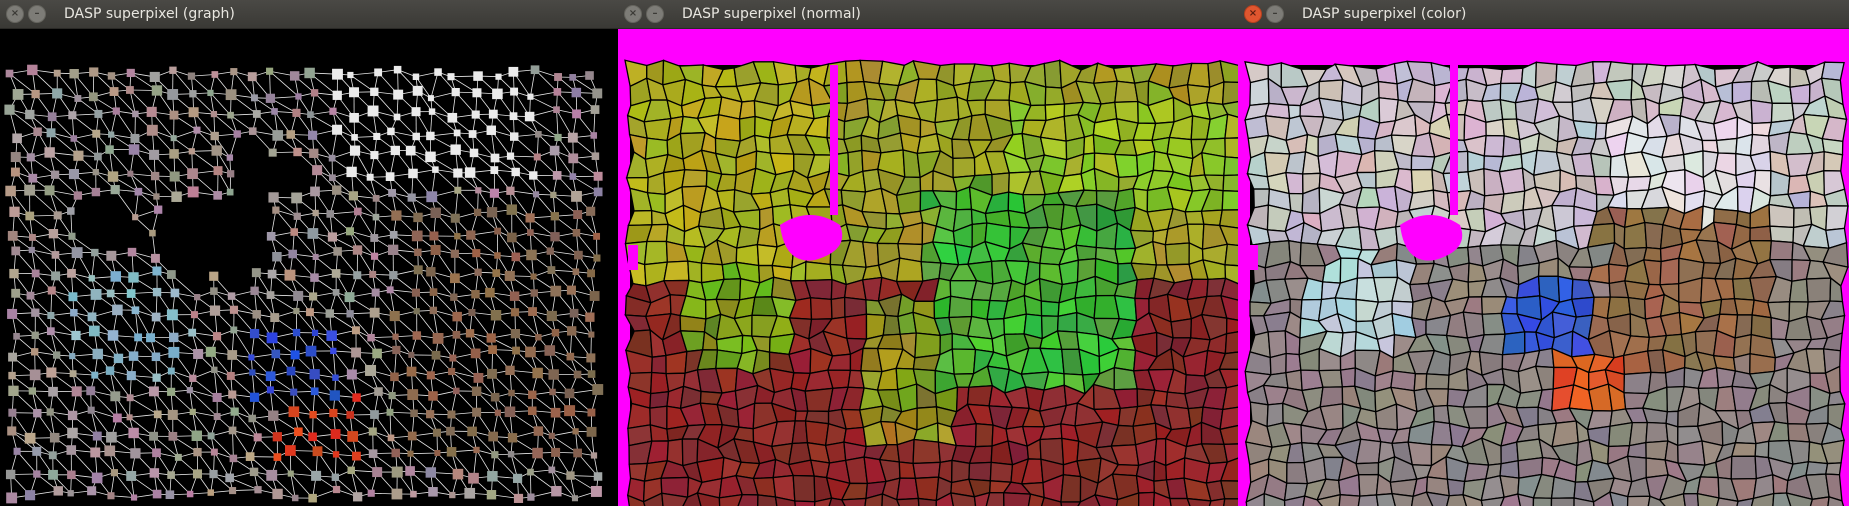  What do you see at coordinates (928, 14) in the screenshot?
I see `title-bar: × – DASP superpixel (normal)` at bounding box center [928, 14].